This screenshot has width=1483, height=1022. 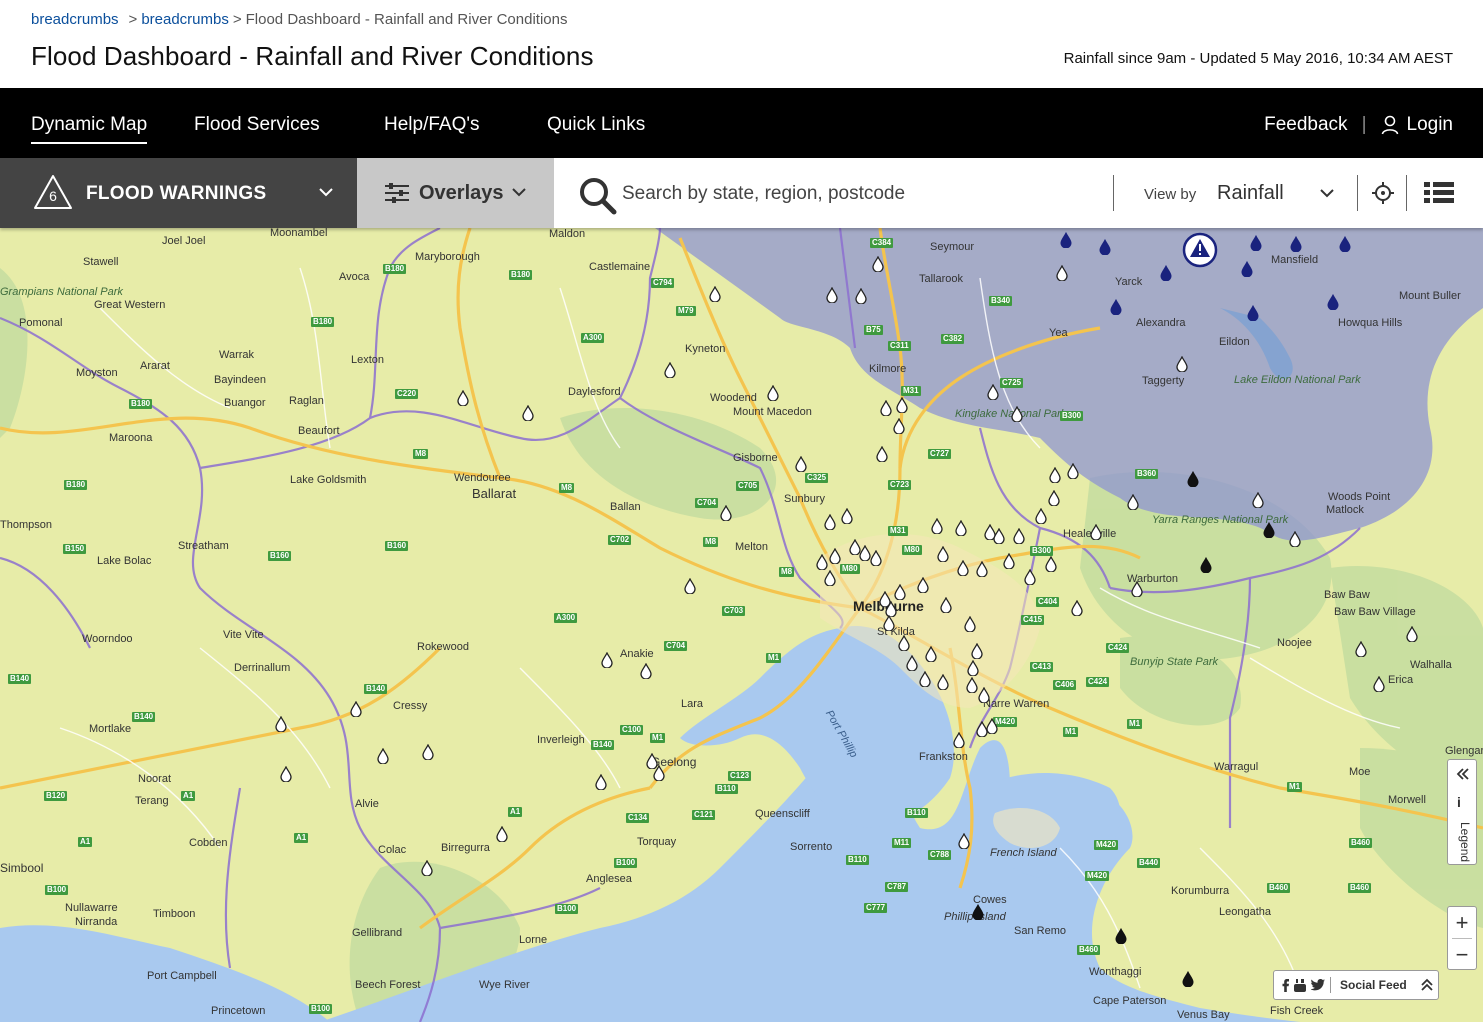 What do you see at coordinates (1330, 985) in the screenshot?
I see `social-divider` at bounding box center [1330, 985].